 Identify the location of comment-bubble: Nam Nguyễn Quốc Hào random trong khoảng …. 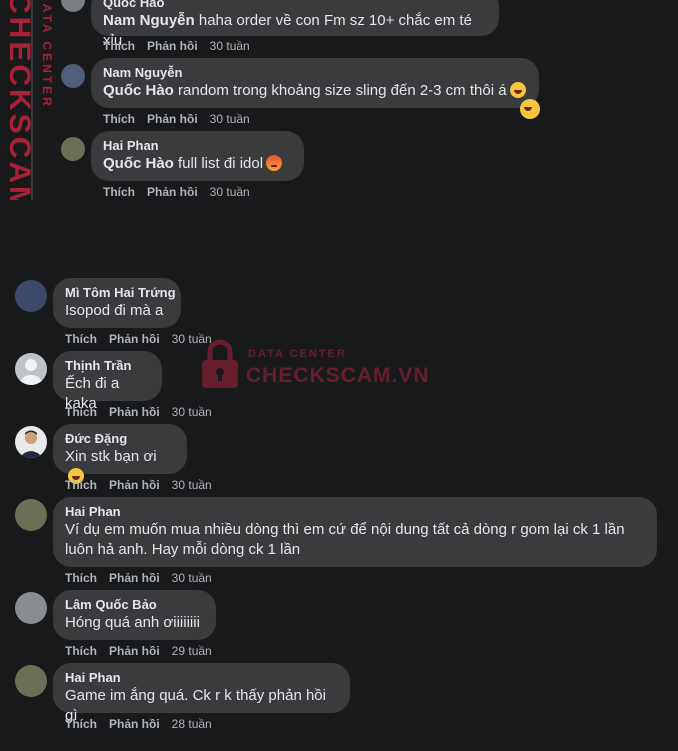
(315, 83).